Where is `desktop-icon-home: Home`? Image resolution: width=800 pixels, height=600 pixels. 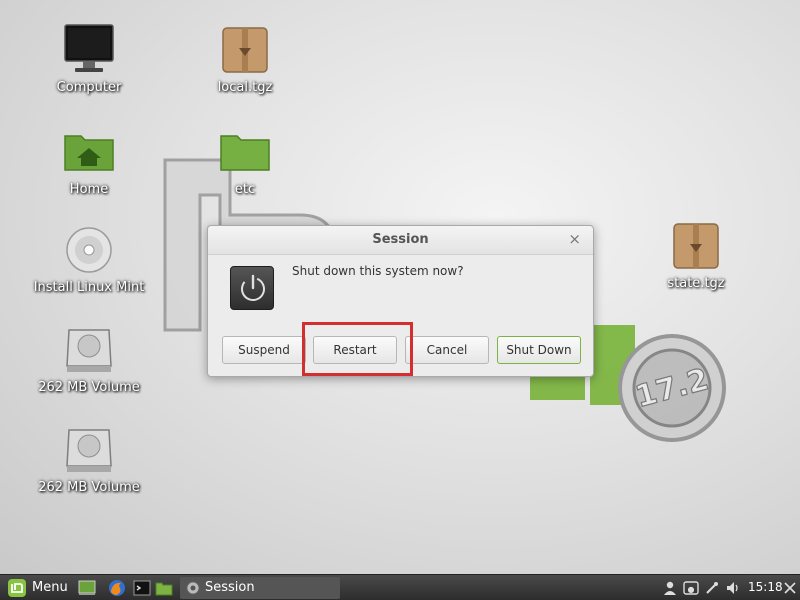
desktop-icon-home: Home is located at coordinates (89, 160).